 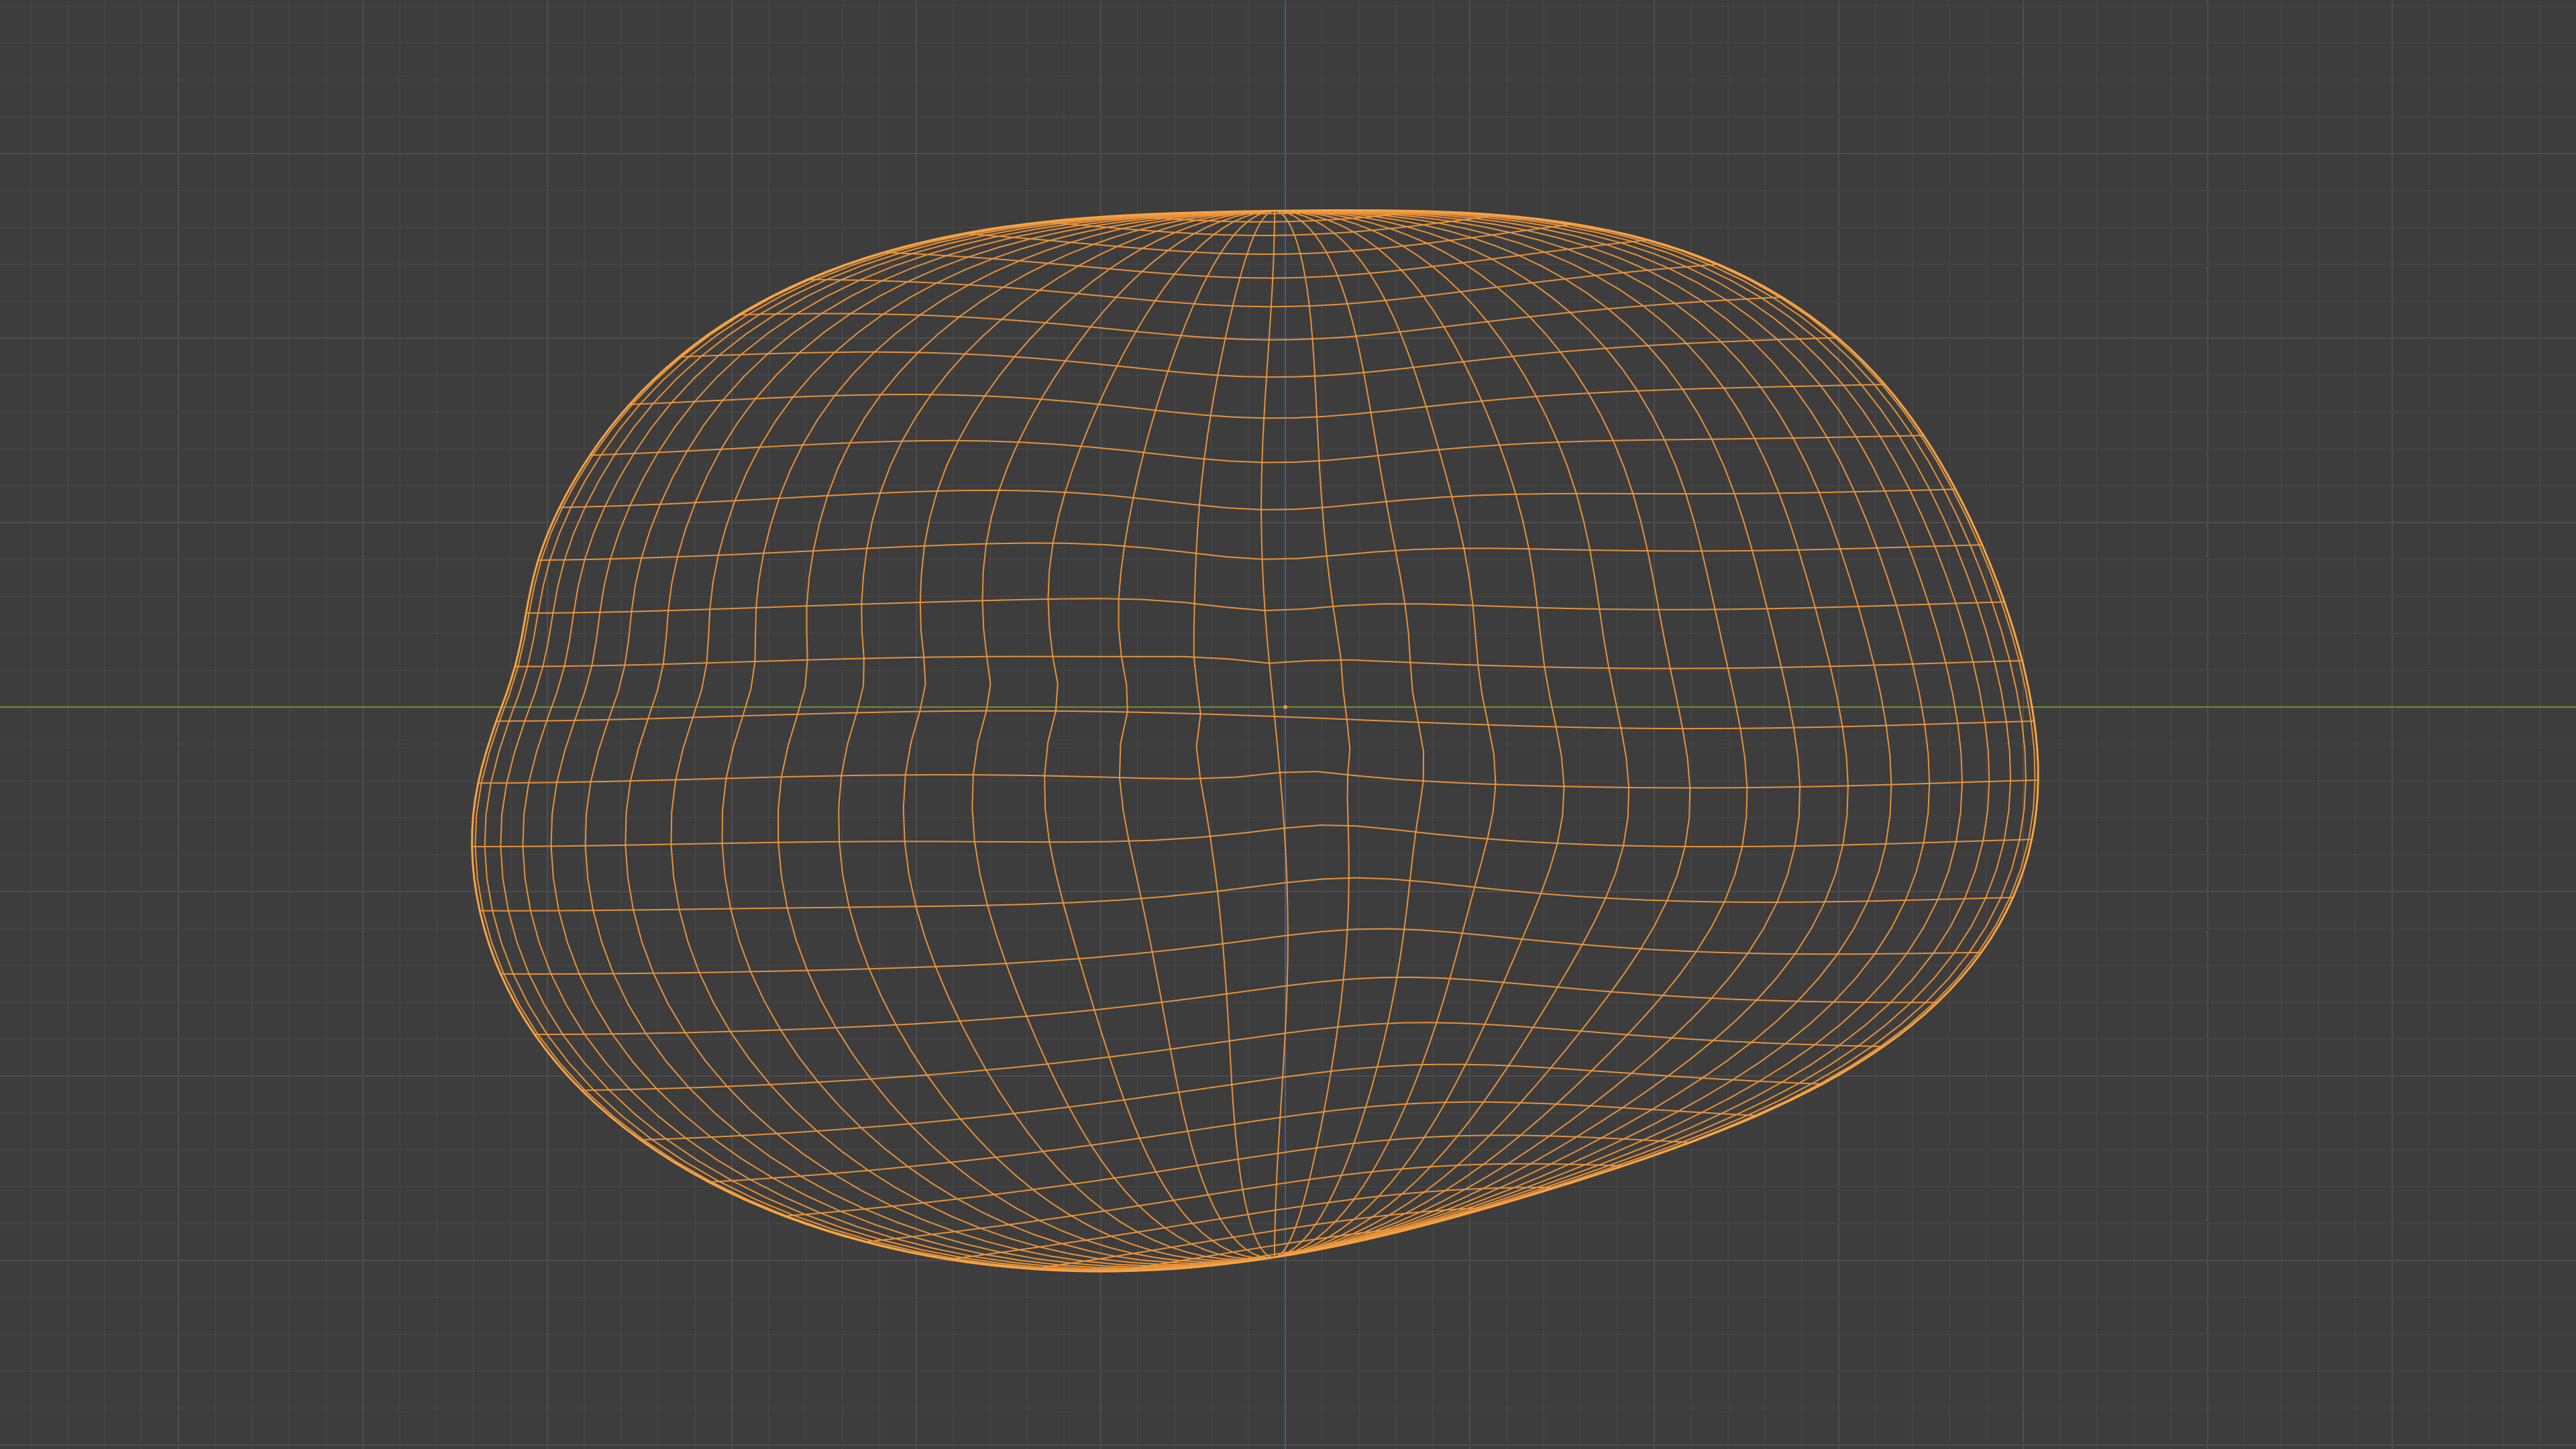 What do you see at coordinates (1285, 707) in the screenshot?
I see `object-origin-dot` at bounding box center [1285, 707].